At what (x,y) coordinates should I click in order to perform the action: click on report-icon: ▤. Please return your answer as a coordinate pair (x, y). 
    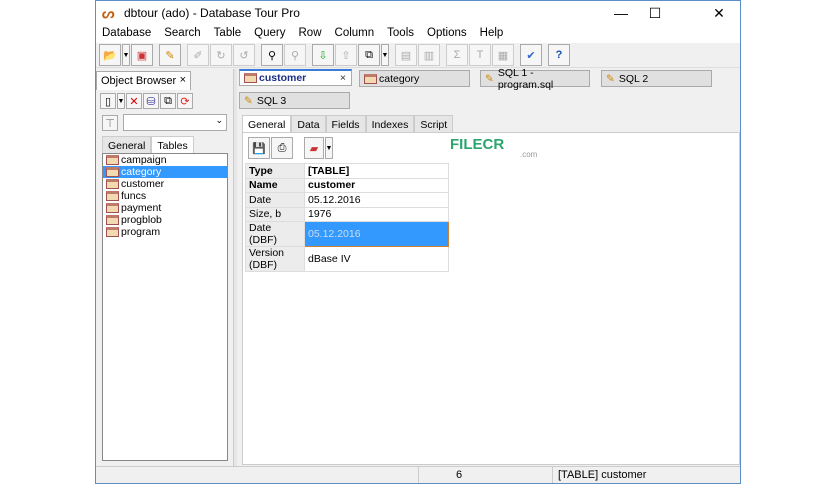
    Looking at the image, I should click on (406, 55).